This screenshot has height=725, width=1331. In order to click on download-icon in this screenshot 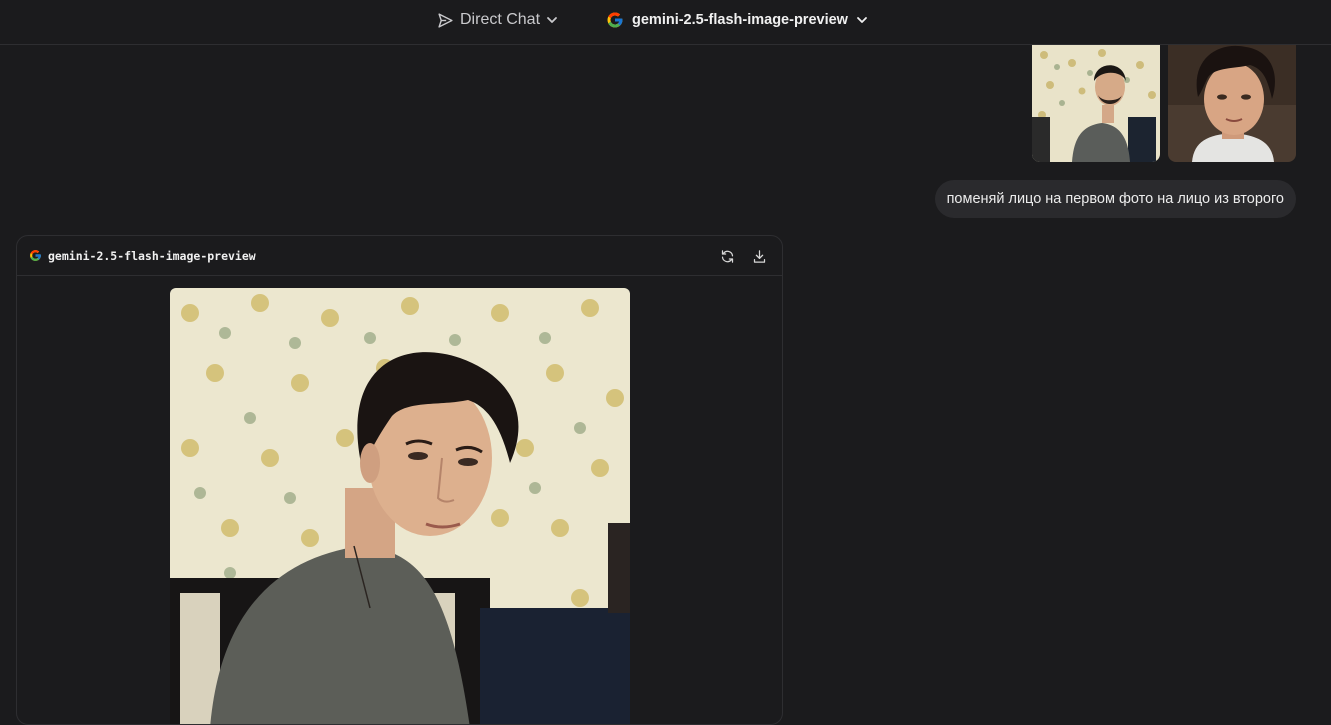, I will do `click(759, 256)`.